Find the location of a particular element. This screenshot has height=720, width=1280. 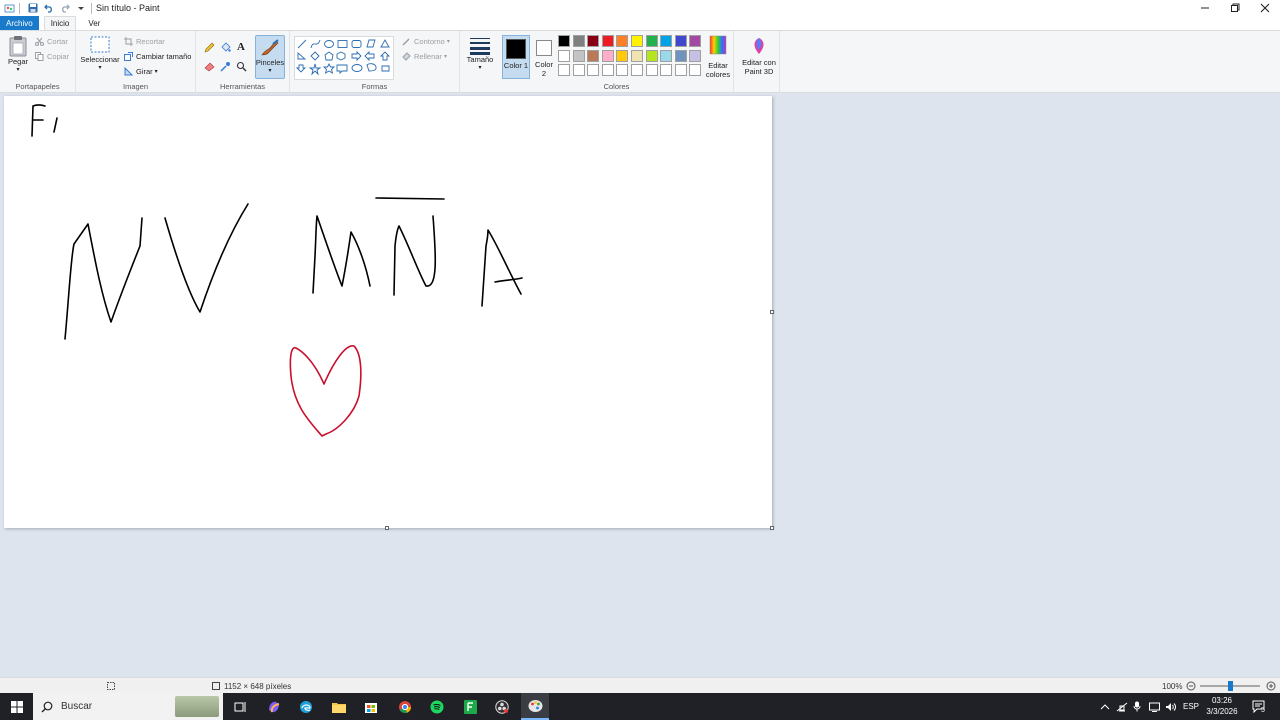

edit-colors-button is located at coordinates (718, 45).